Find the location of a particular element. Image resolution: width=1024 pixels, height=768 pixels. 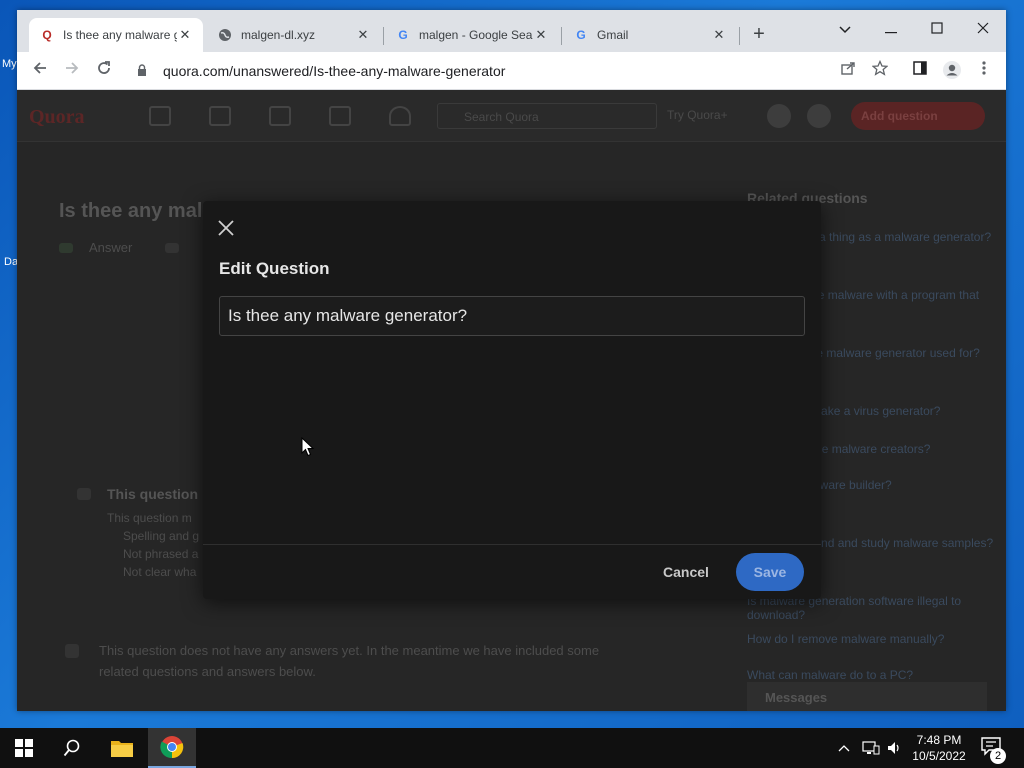

close-window-button is located at coordinates (983, 29).